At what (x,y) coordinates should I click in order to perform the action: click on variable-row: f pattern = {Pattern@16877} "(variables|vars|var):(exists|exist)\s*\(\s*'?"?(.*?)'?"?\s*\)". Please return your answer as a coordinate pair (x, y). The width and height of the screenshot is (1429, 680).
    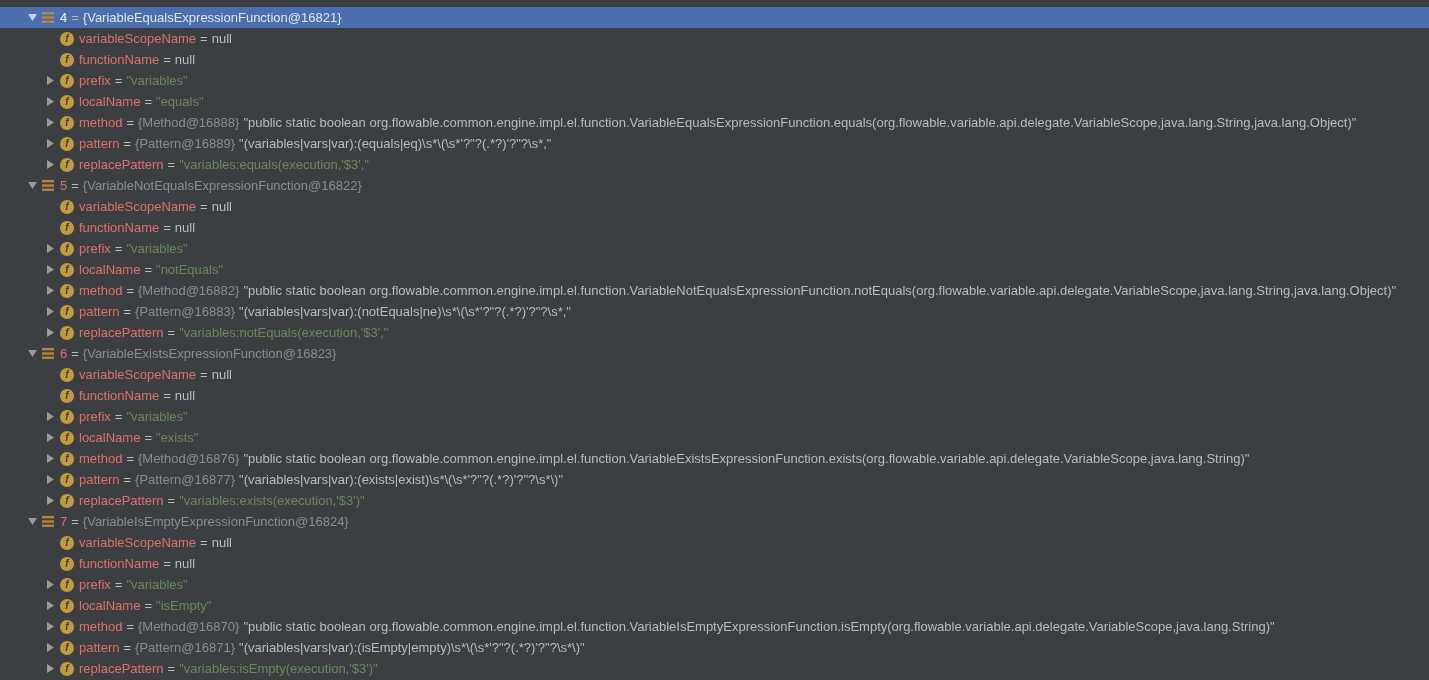
    Looking at the image, I should click on (714, 479).